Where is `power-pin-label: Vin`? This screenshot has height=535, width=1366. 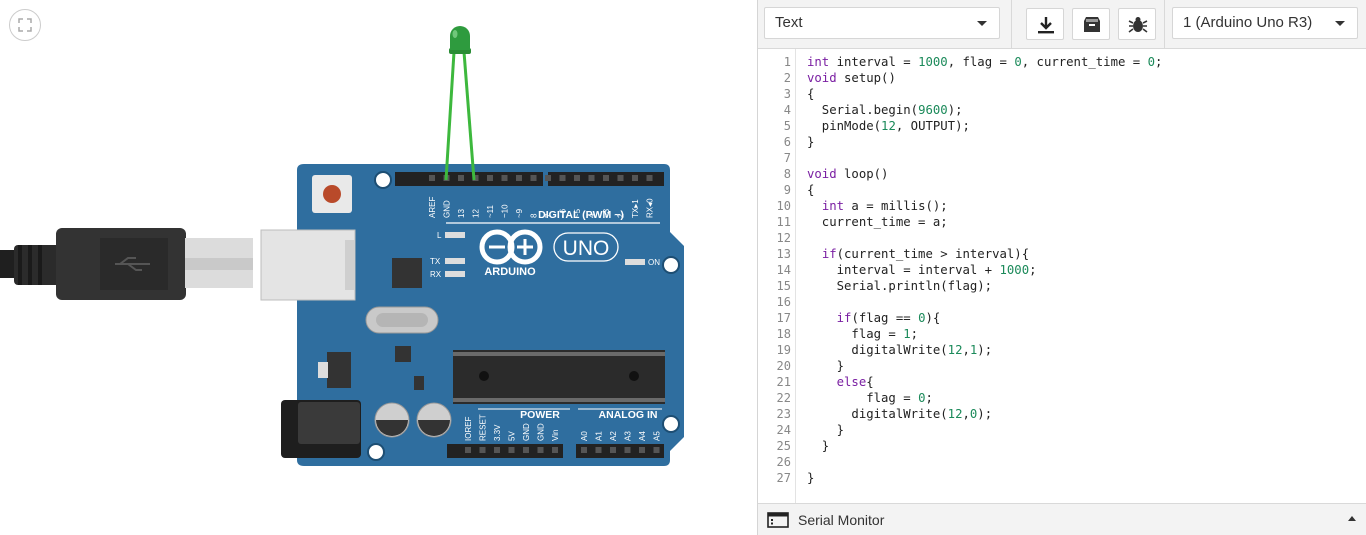 power-pin-label: Vin is located at coordinates (555, 435).